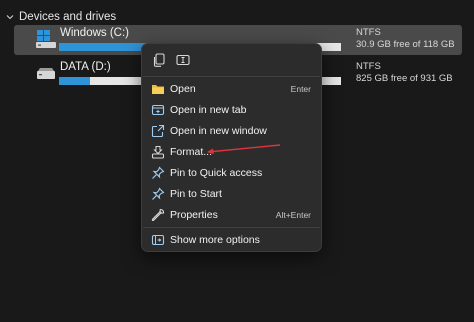 The height and width of the screenshot is (322, 474). What do you see at coordinates (85, 67) in the screenshot?
I see `drive-name: DATA (D:)` at bounding box center [85, 67].